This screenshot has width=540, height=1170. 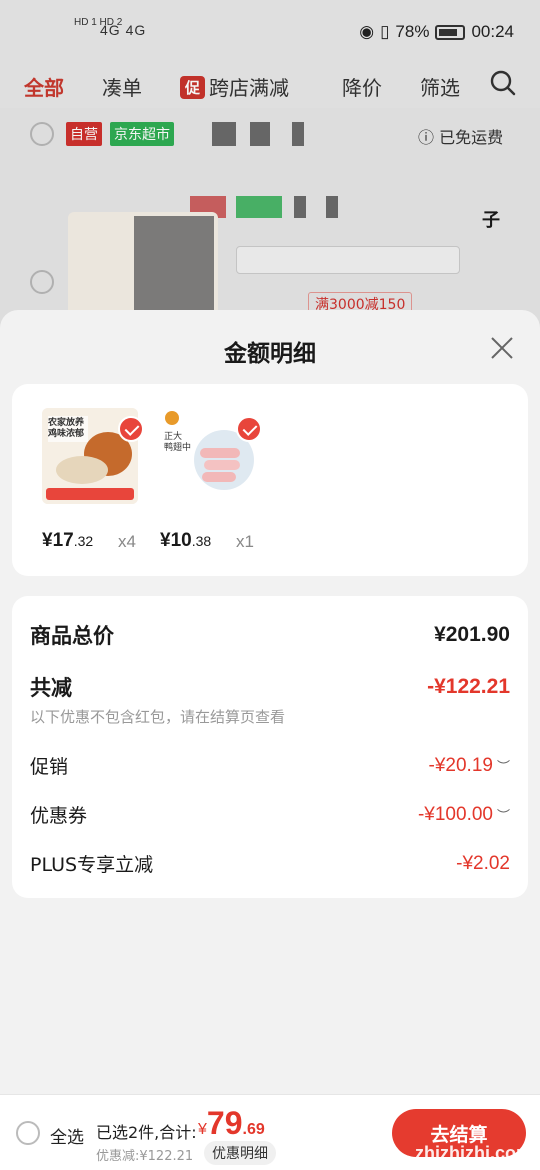 I want to click on plus-label: PLUS专享立减, so click(x=92, y=865).